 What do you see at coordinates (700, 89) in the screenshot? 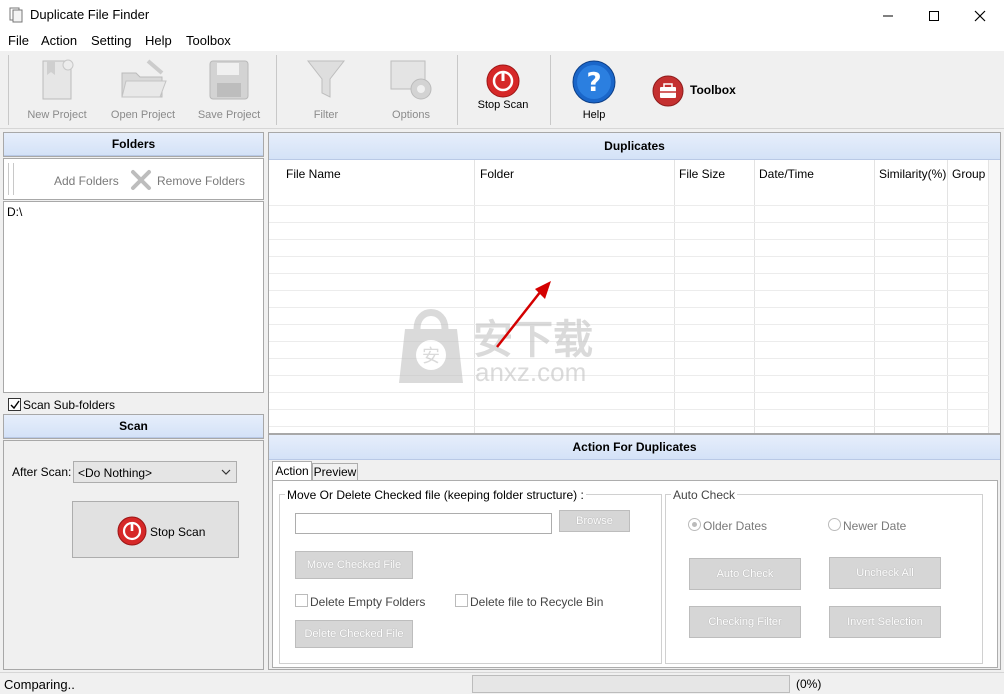
I see `toolbox-button: Toolbox` at bounding box center [700, 89].